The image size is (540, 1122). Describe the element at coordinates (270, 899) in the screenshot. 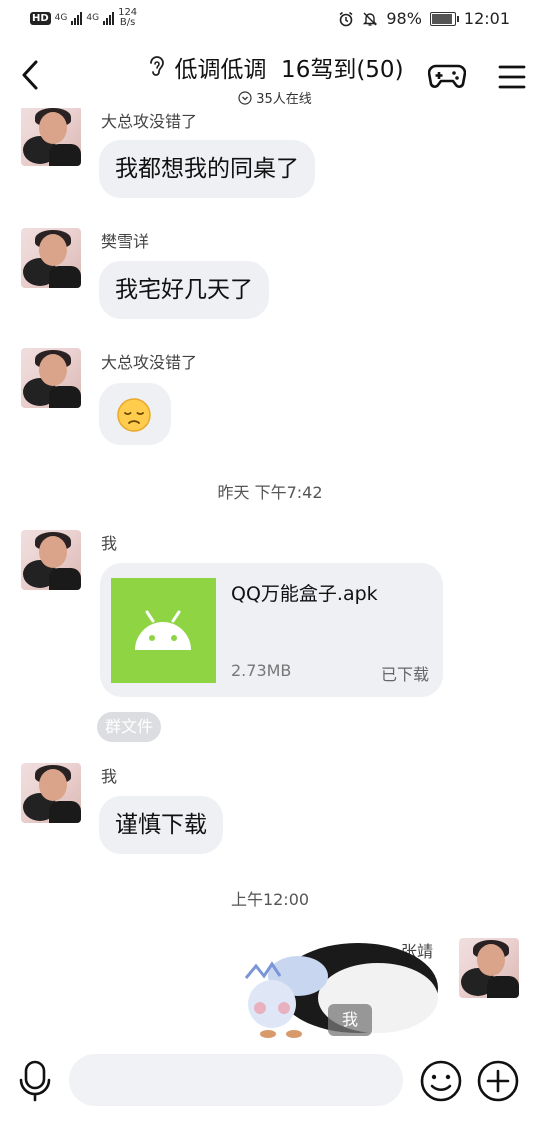

I see `timestamp: 上午12:00` at that location.